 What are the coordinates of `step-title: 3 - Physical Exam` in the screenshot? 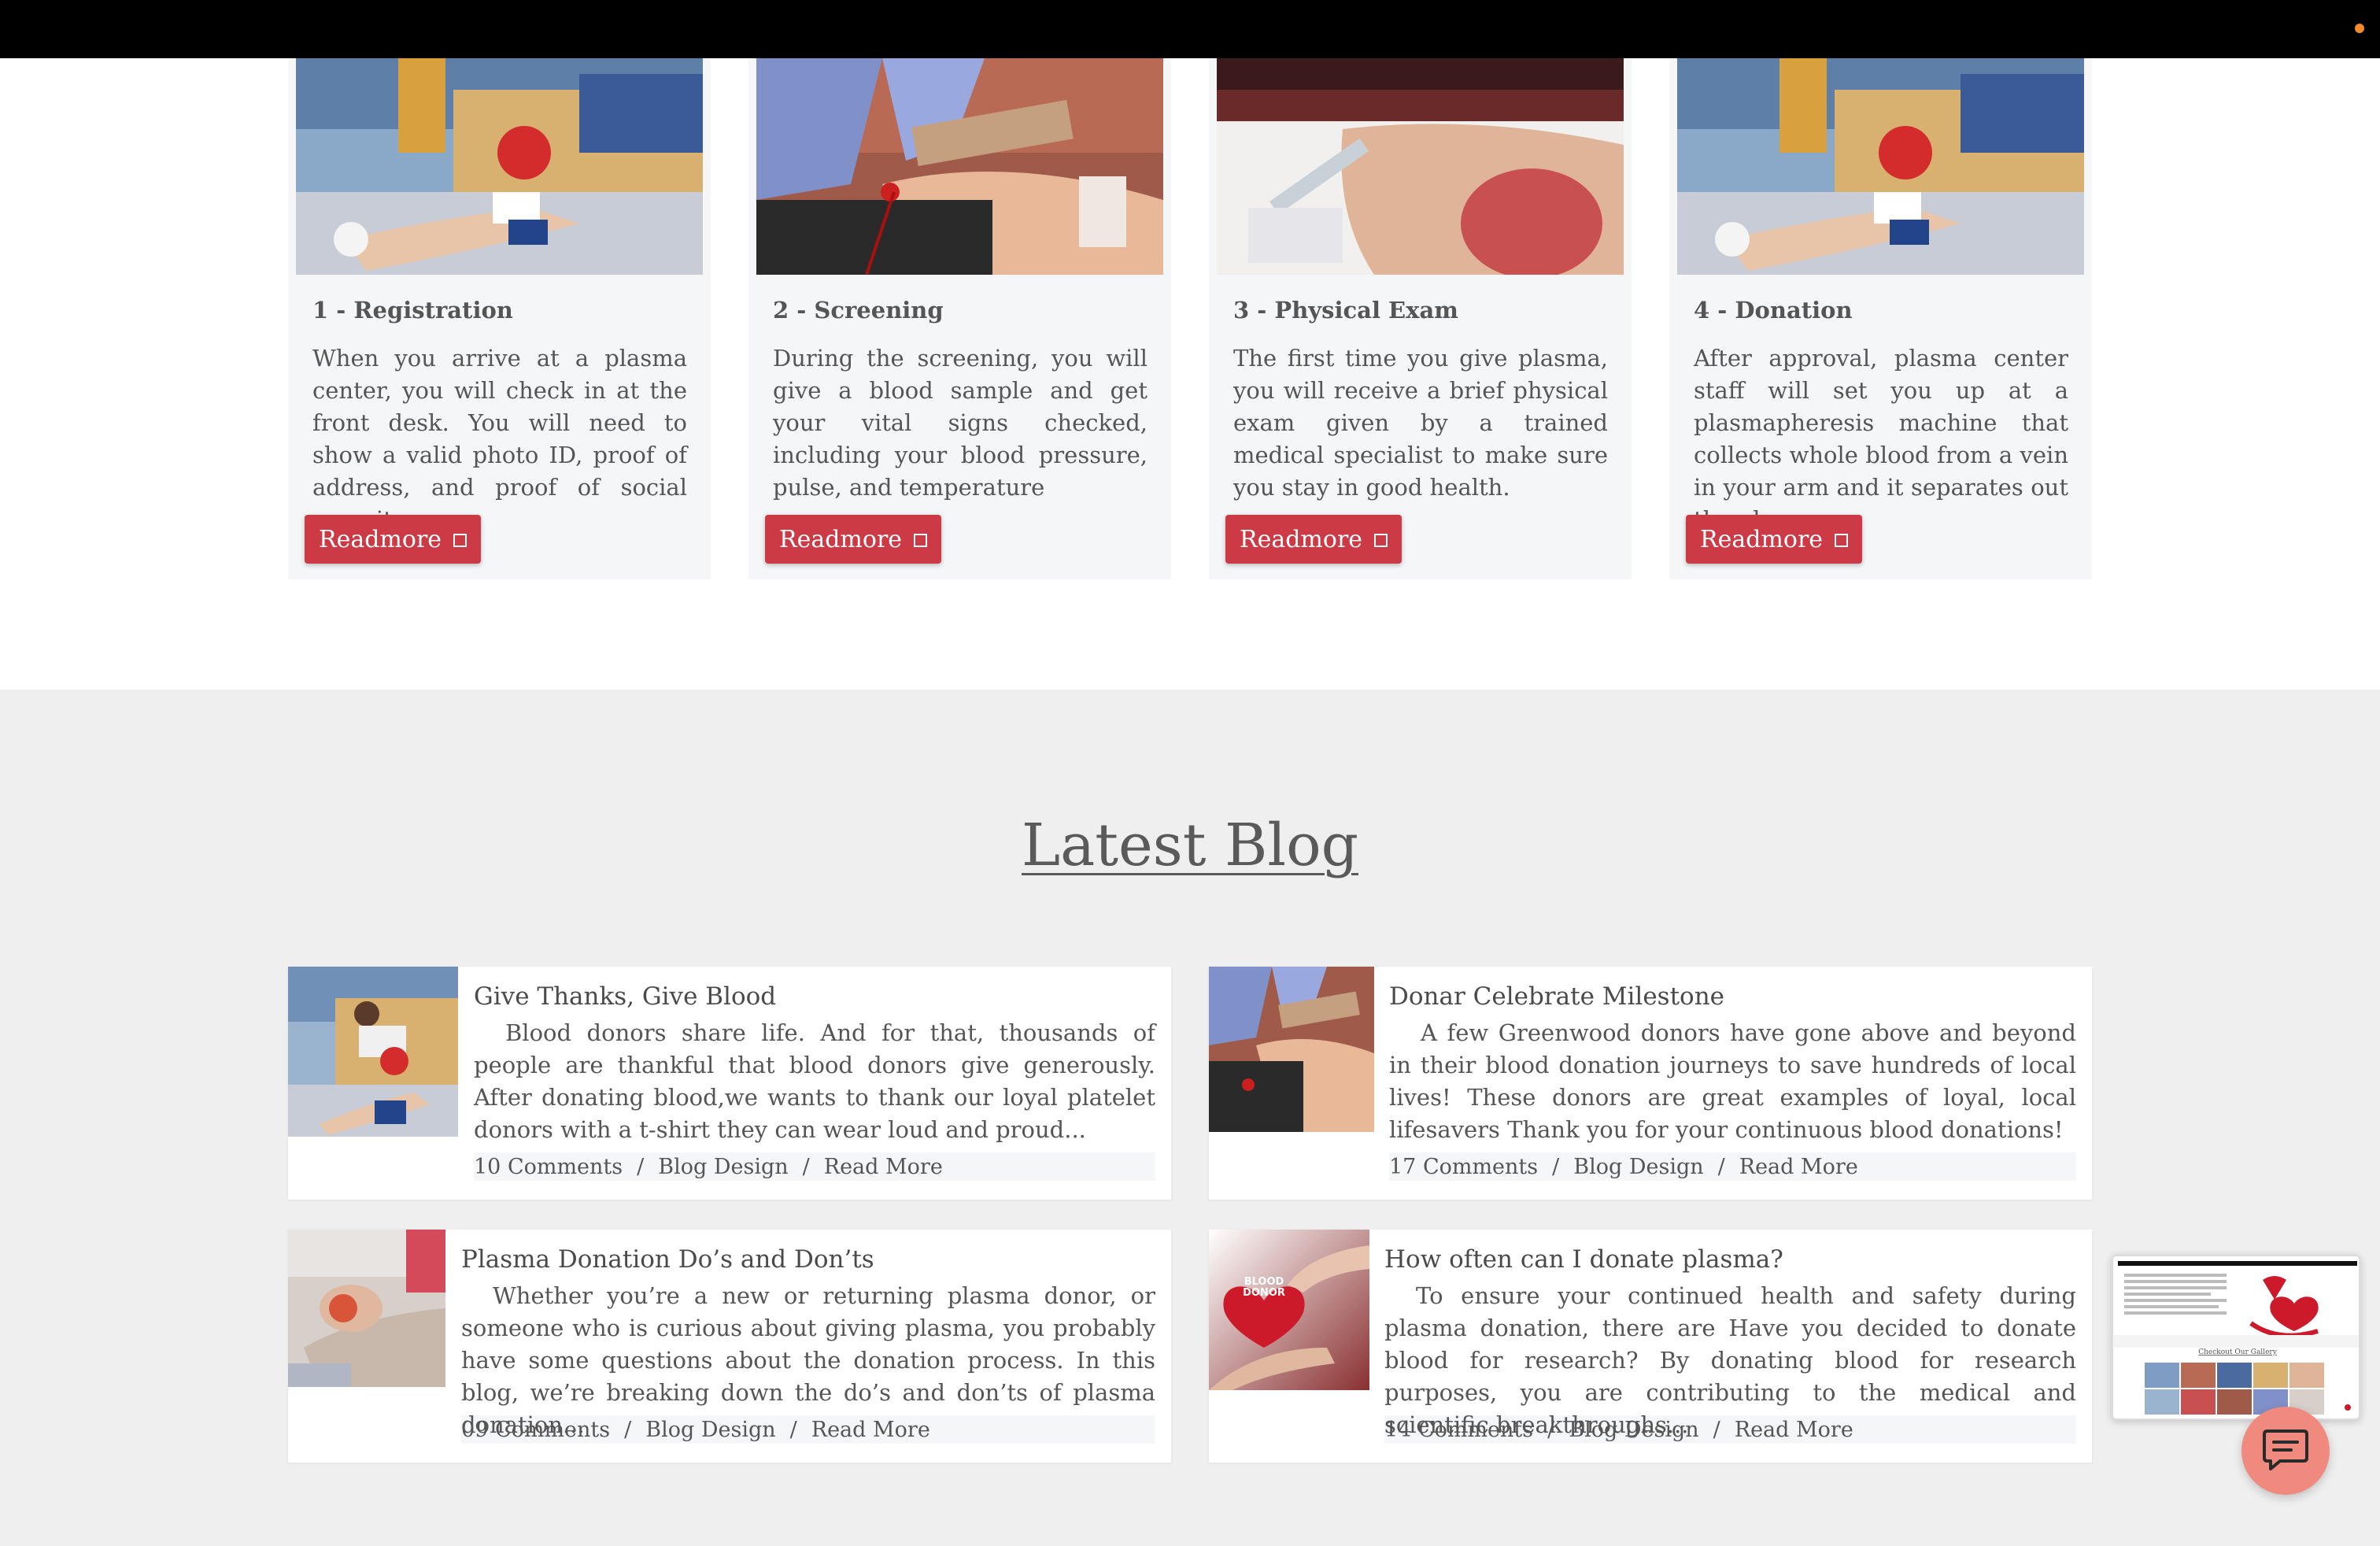 It's located at (1345, 311).